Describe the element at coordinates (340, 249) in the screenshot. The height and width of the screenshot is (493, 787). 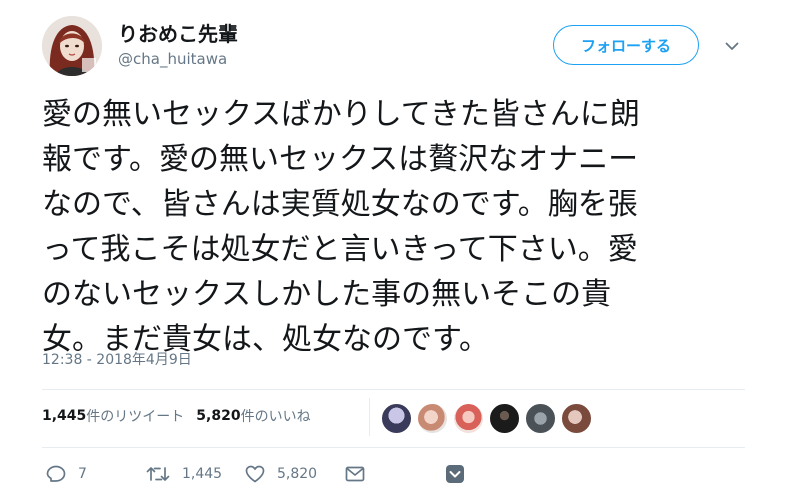
I see `tweet-line: って我こそは処女だと言いきって下さい。愛` at that location.